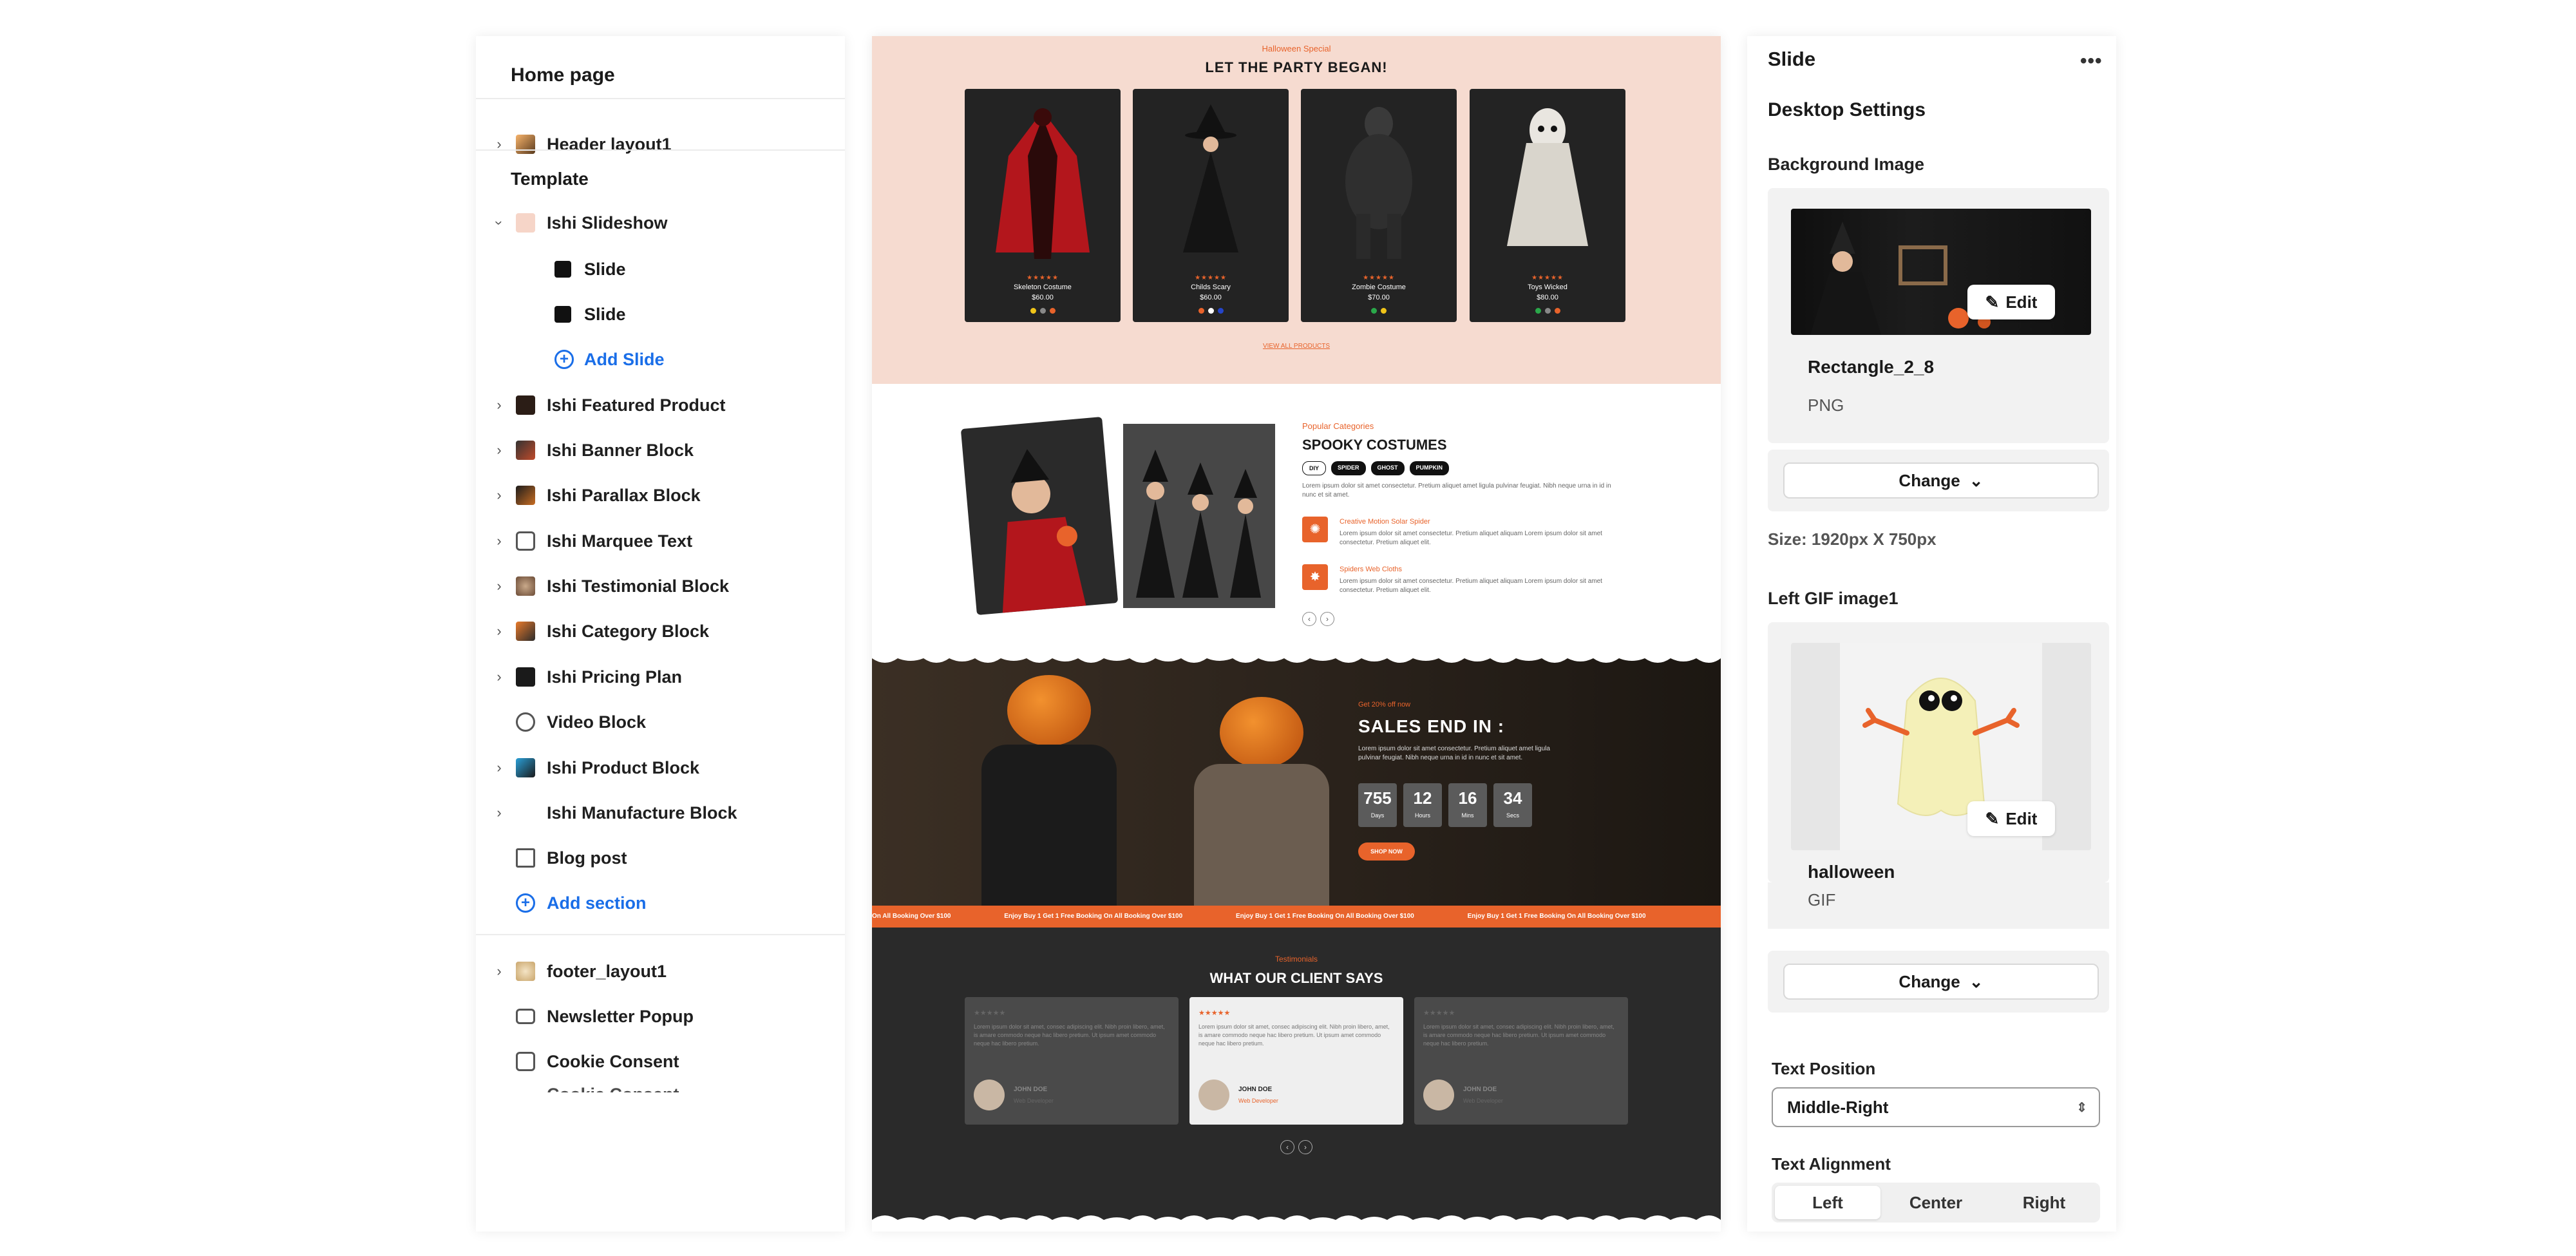 The height and width of the screenshot is (1256, 2576). What do you see at coordinates (1315, 468) in the screenshot?
I see `tag-chip: DIY` at bounding box center [1315, 468].